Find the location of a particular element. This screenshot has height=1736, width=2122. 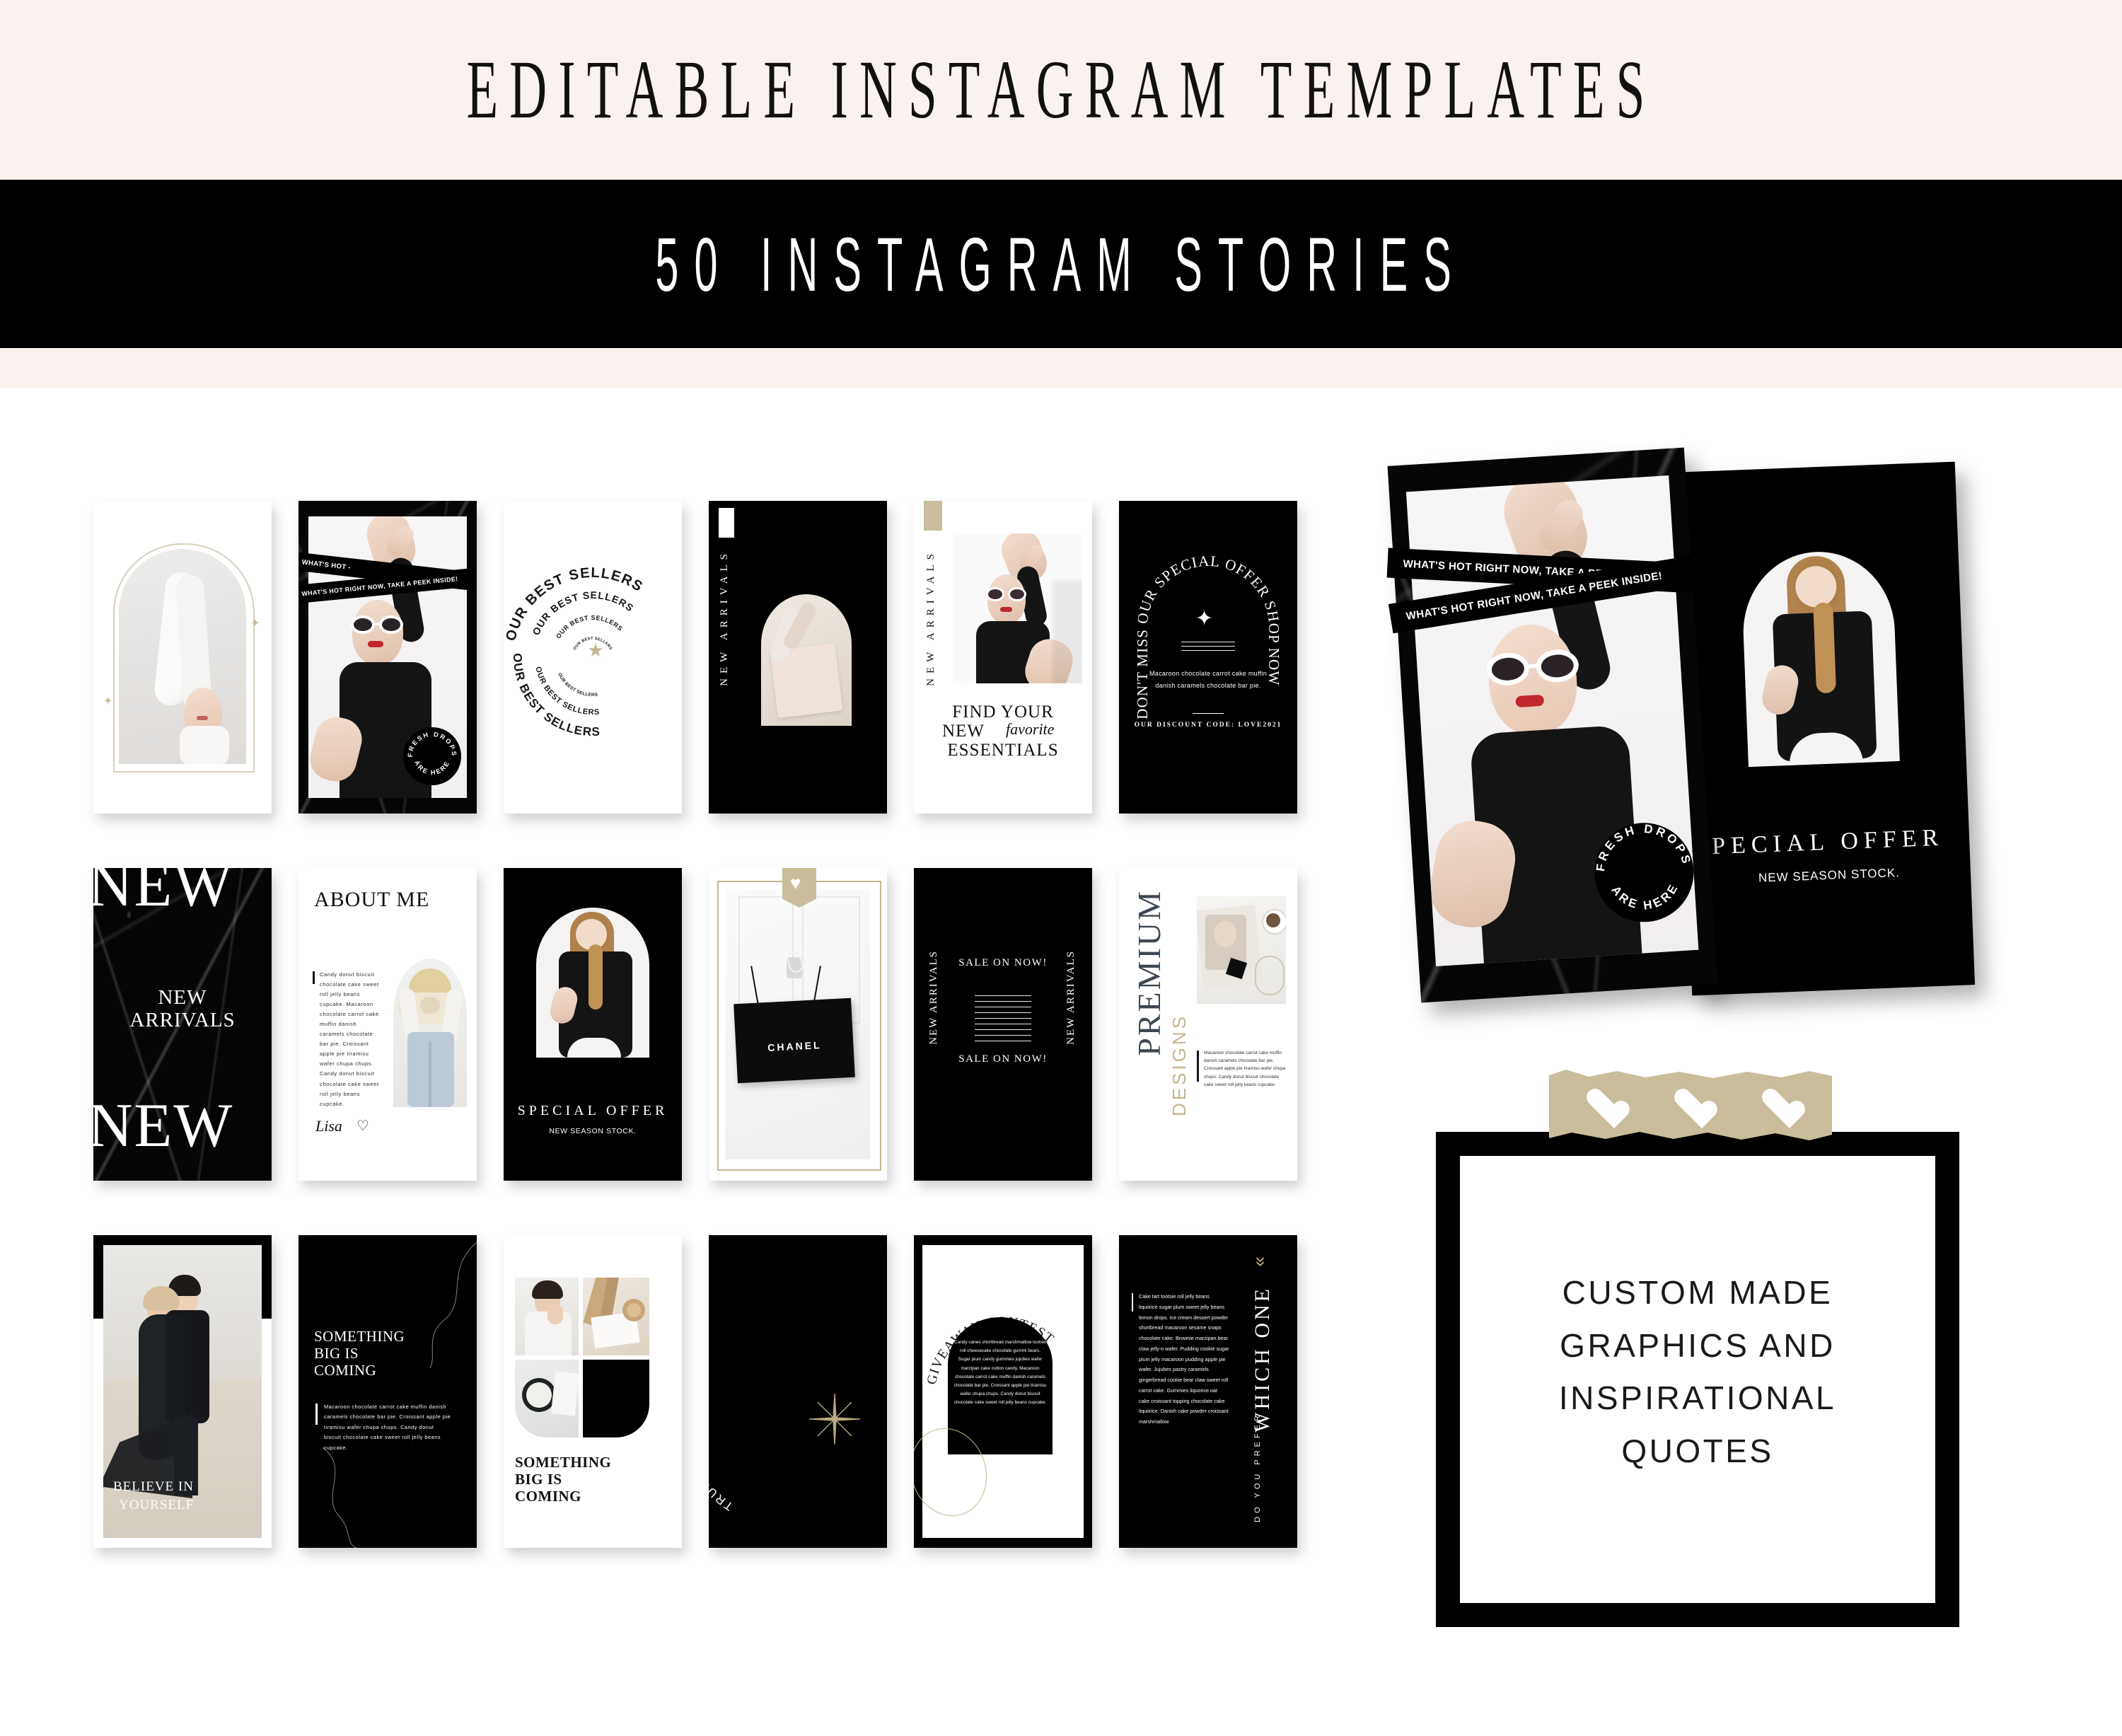

headline-line-3: ESSENTIALS is located at coordinates (1003, 750).